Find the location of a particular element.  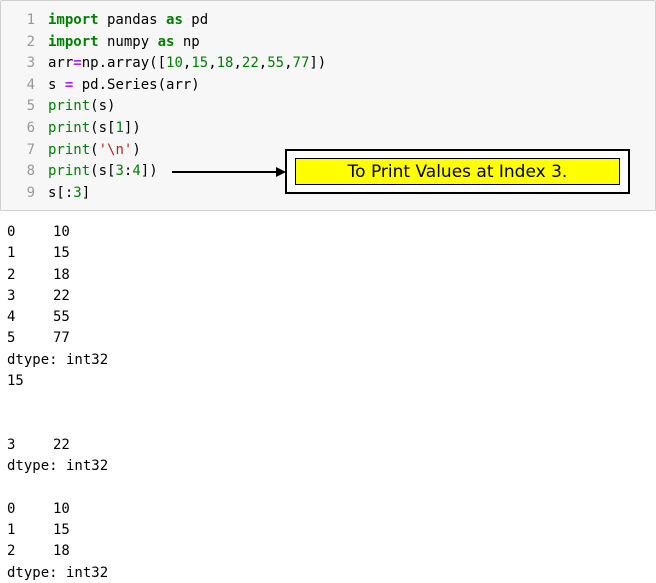

code-text: import numpy as np is located at coordinates (124, 42).